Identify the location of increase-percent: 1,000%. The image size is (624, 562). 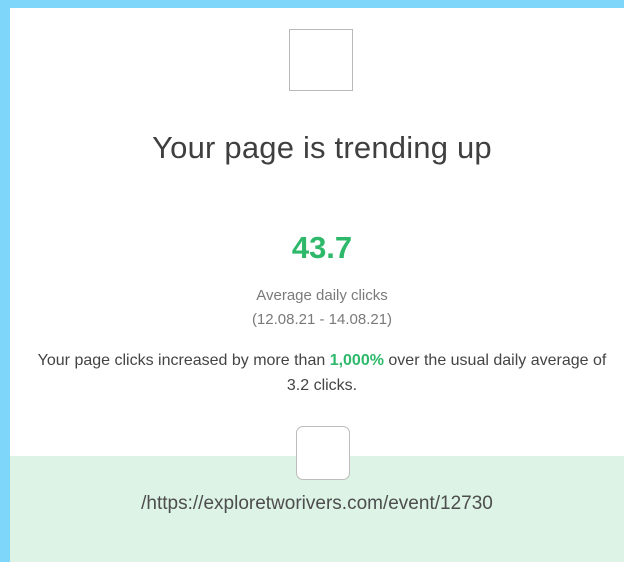
(356, 360).